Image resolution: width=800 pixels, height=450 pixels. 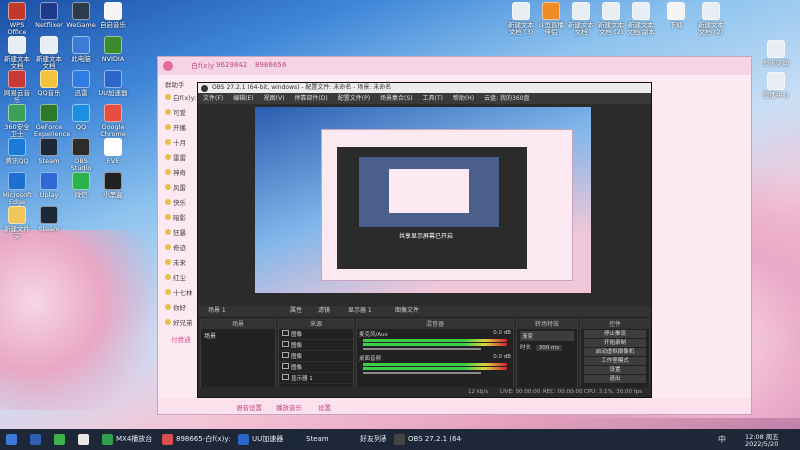 I want to click on obs-menu-item: 文件(F), so click(x=213, y=98).